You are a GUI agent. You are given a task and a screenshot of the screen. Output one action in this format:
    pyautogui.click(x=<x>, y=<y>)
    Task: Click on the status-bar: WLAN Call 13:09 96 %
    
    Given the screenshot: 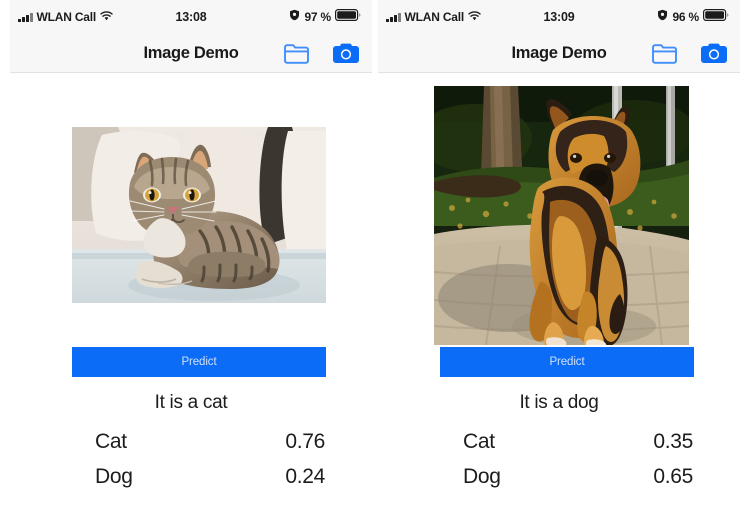 What is the action you would take?
    pyautogui.click(x=559, y=17)
    